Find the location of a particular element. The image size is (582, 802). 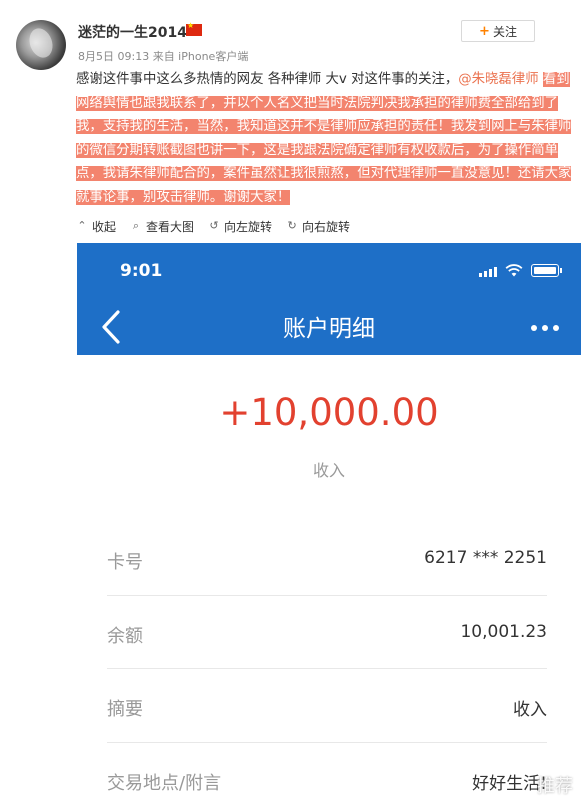

rotate-left-button: ↺ 向左旋转 is located at coordinates (240, 226).